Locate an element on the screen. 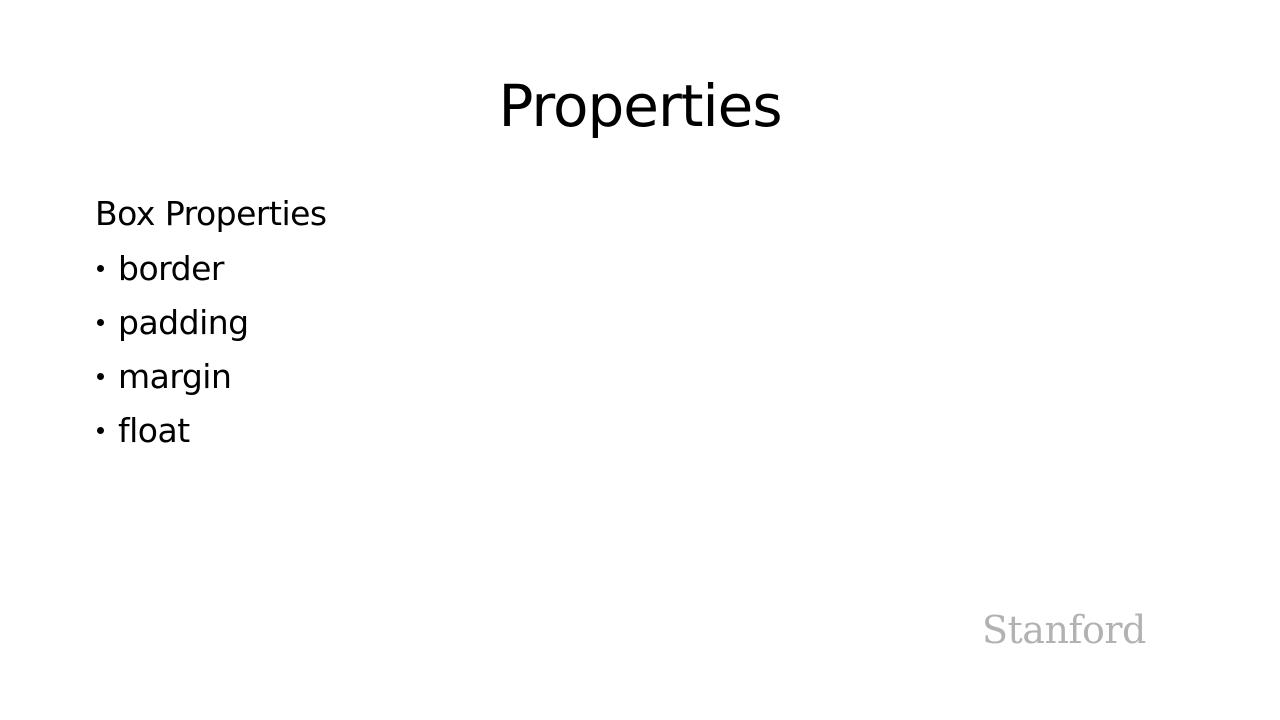  stanford-logo: Stanford is located at coordinates (1064, 630).